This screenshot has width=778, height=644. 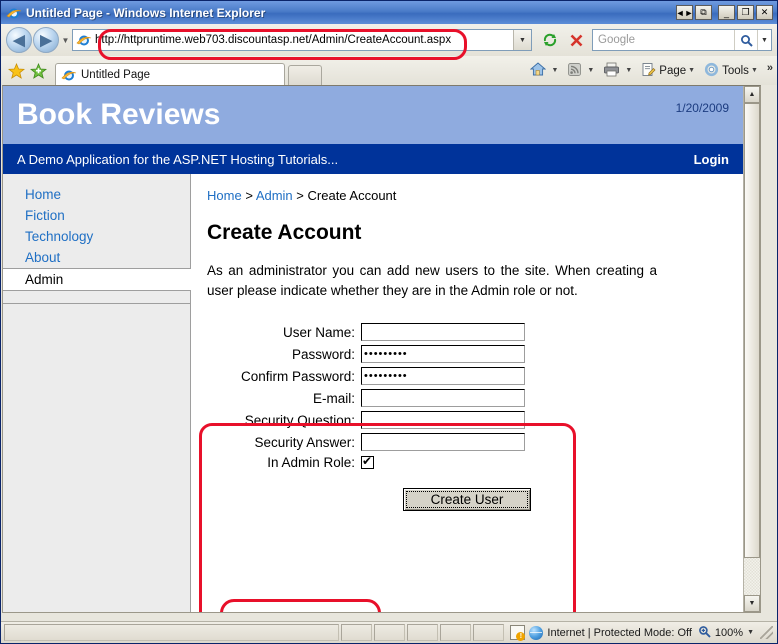 I want to click on refresh-button, so click(x=550, y=40).